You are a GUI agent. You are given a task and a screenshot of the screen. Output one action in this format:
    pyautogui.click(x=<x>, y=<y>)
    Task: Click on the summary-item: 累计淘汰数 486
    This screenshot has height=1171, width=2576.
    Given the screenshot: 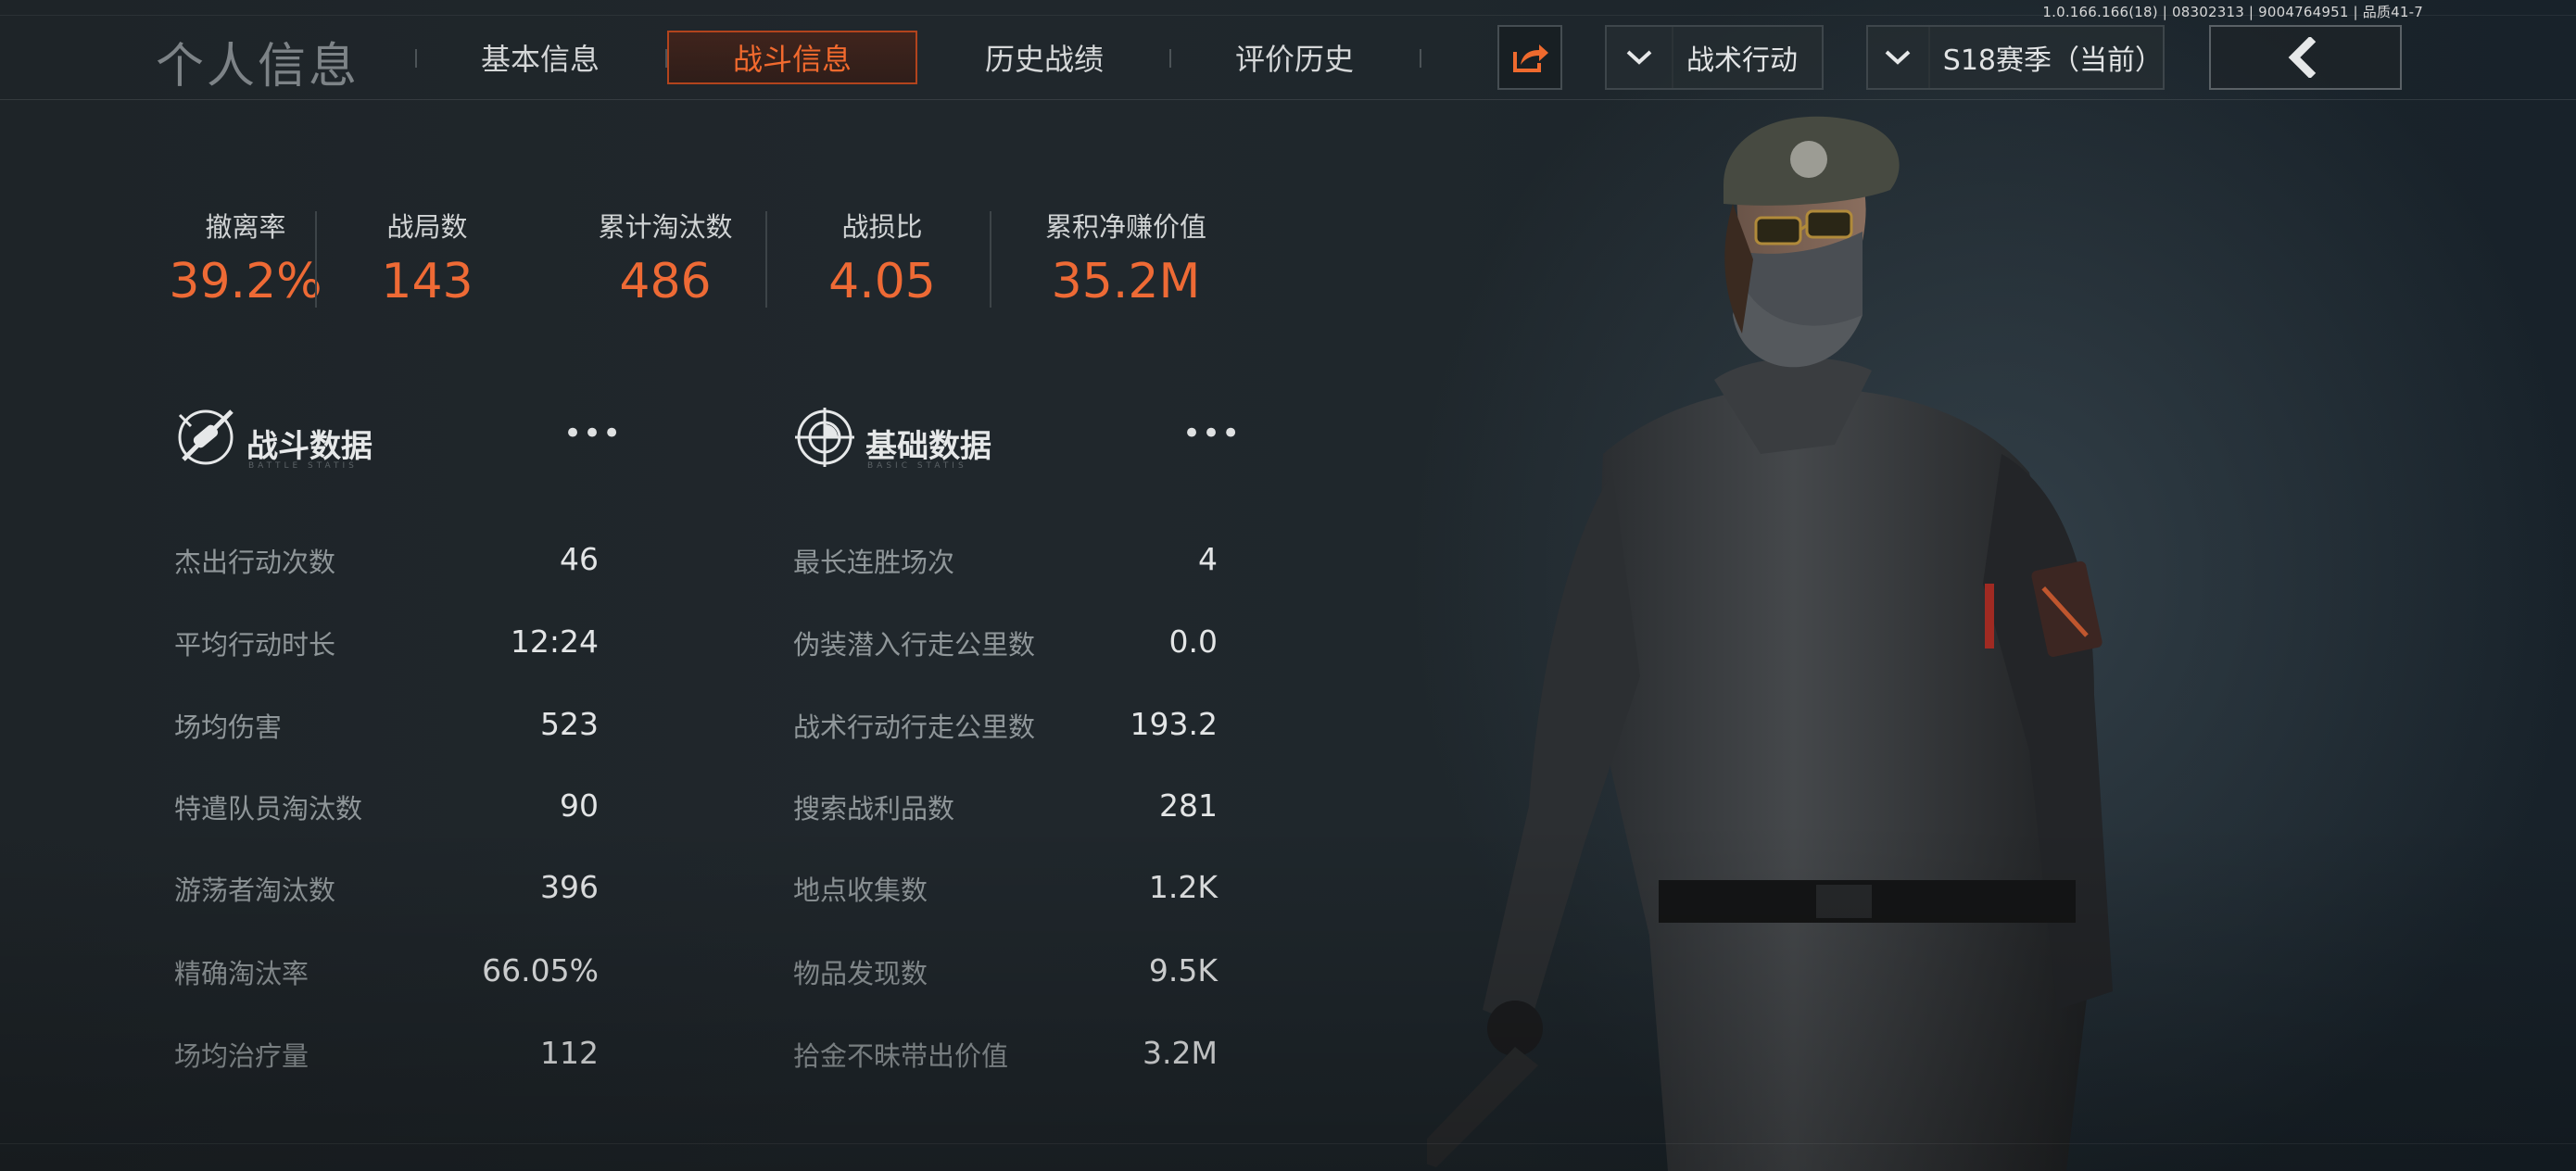 What is the action you would take?
    pyautogui.click(x=665, y=257)
    